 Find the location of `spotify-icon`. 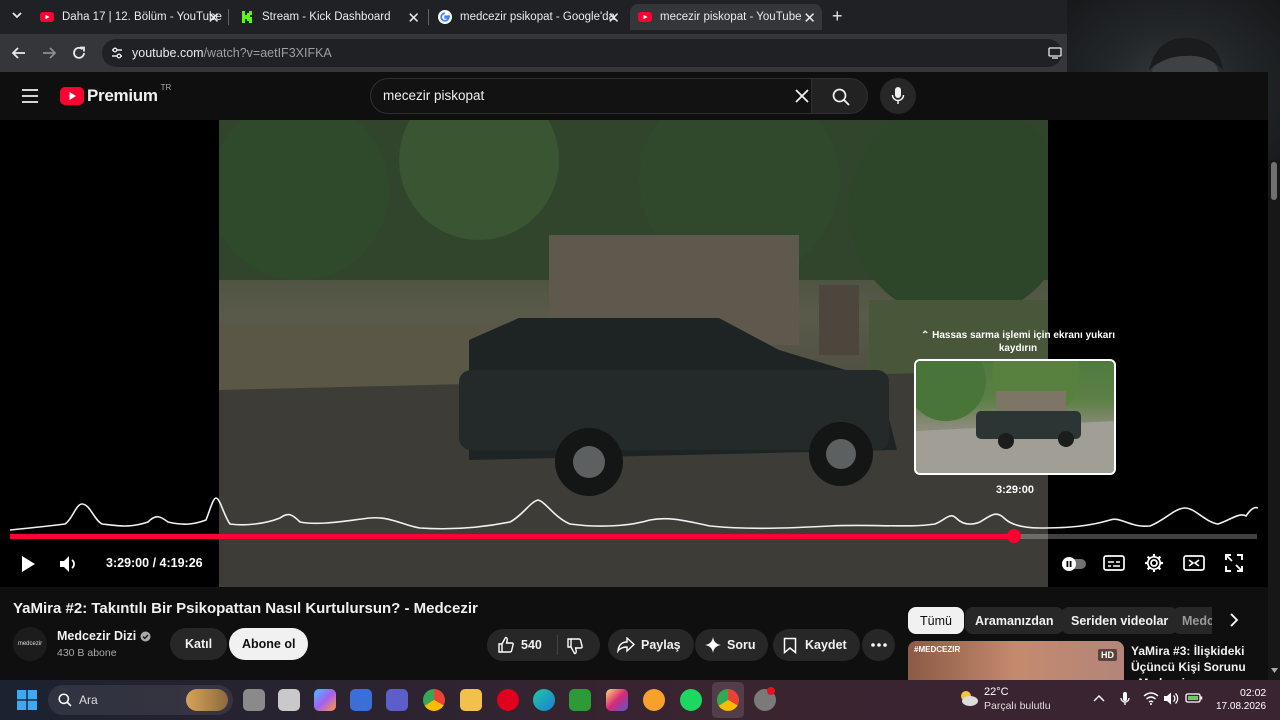

spotify-icon is located at coordinates (691, 700).